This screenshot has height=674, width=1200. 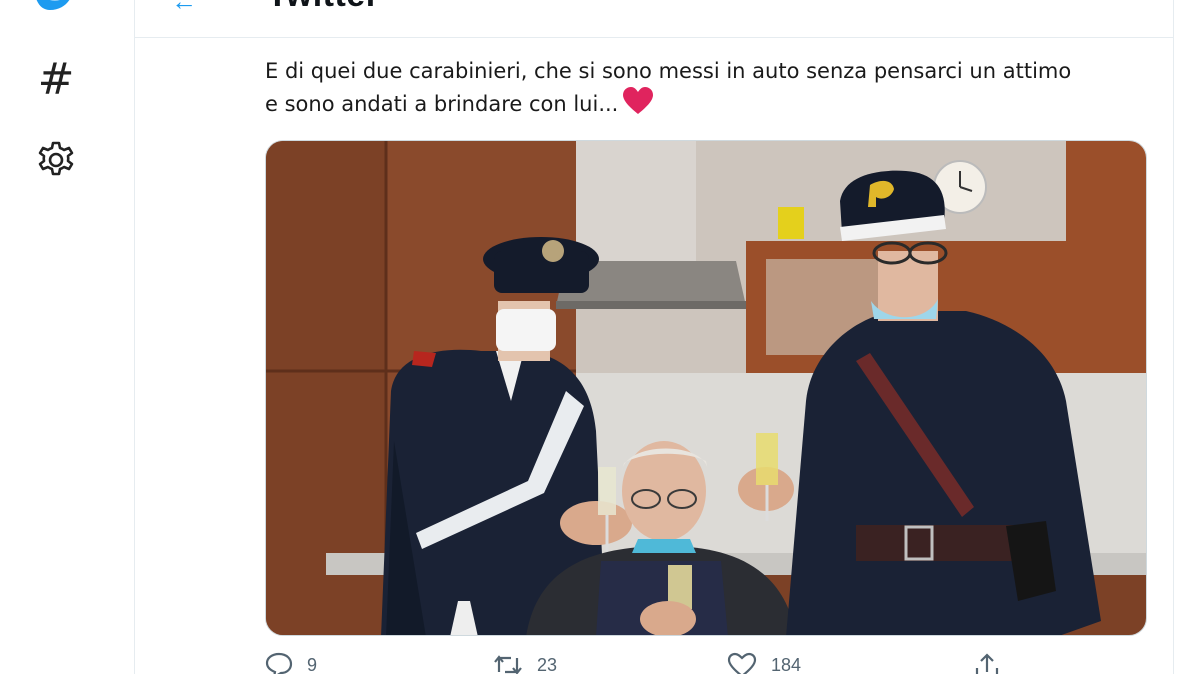 What do you see at coordinates (742, 663) in the screenshot?
I see `heart-outline-icon` at bounding box center [742, 663].